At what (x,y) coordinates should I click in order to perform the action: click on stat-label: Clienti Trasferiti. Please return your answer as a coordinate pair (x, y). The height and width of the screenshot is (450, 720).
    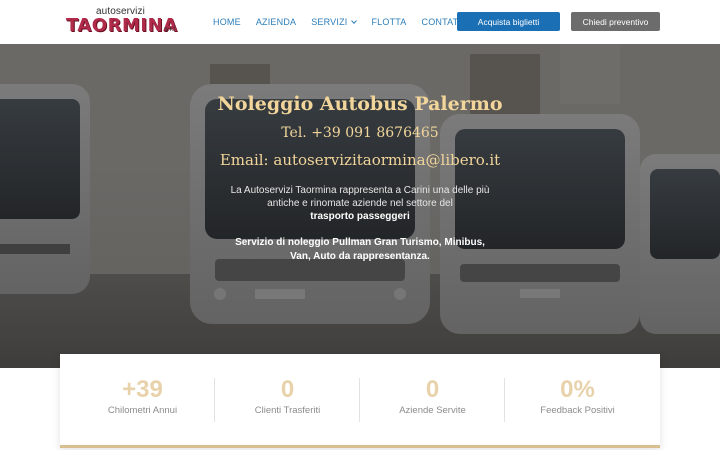
    Looking at the image, I should click on (287, 410).